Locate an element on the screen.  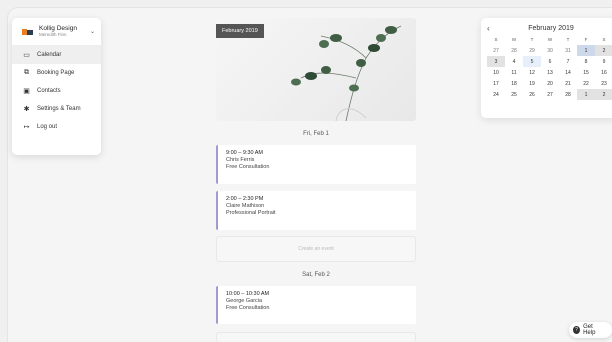
calendar-day: 4 is located at coordinates (514, 61).